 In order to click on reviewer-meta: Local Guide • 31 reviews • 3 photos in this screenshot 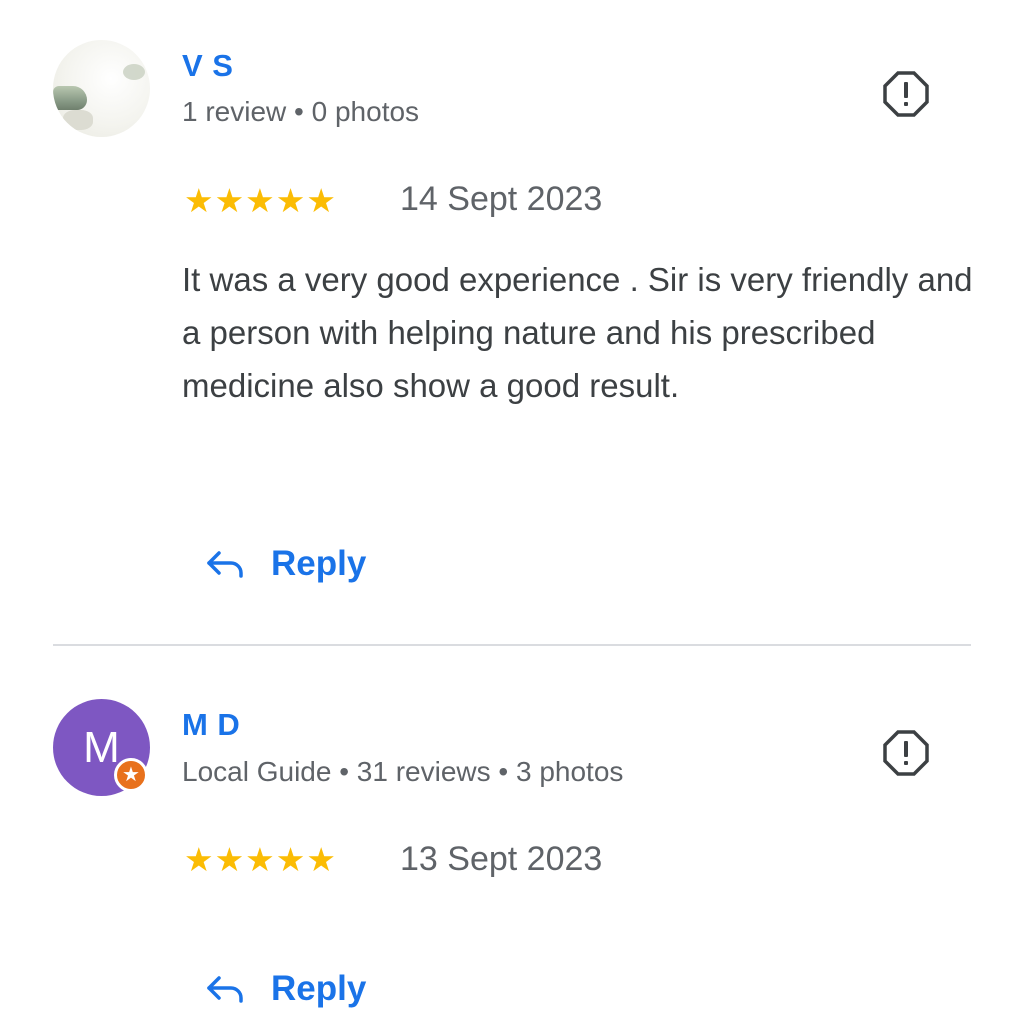, I will do `click(403, 771)`.